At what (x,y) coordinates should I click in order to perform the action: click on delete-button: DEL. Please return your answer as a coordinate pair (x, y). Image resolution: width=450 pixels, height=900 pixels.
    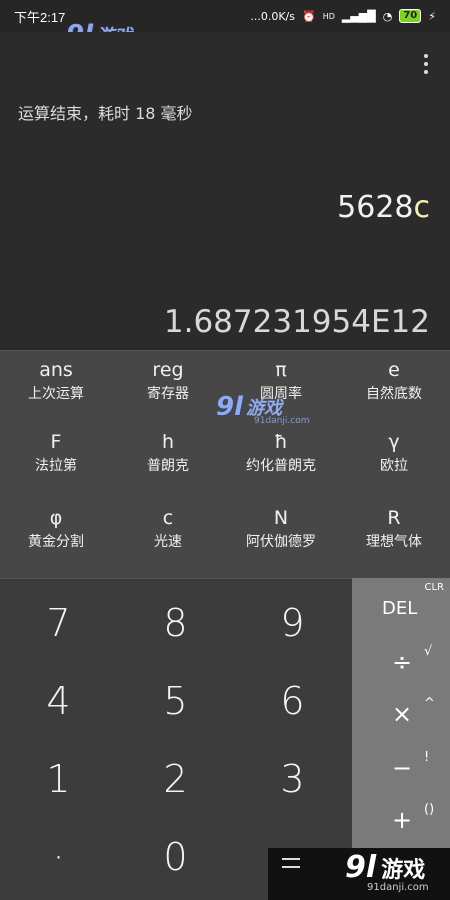
    Looking at the image, I should click on (399, 608).